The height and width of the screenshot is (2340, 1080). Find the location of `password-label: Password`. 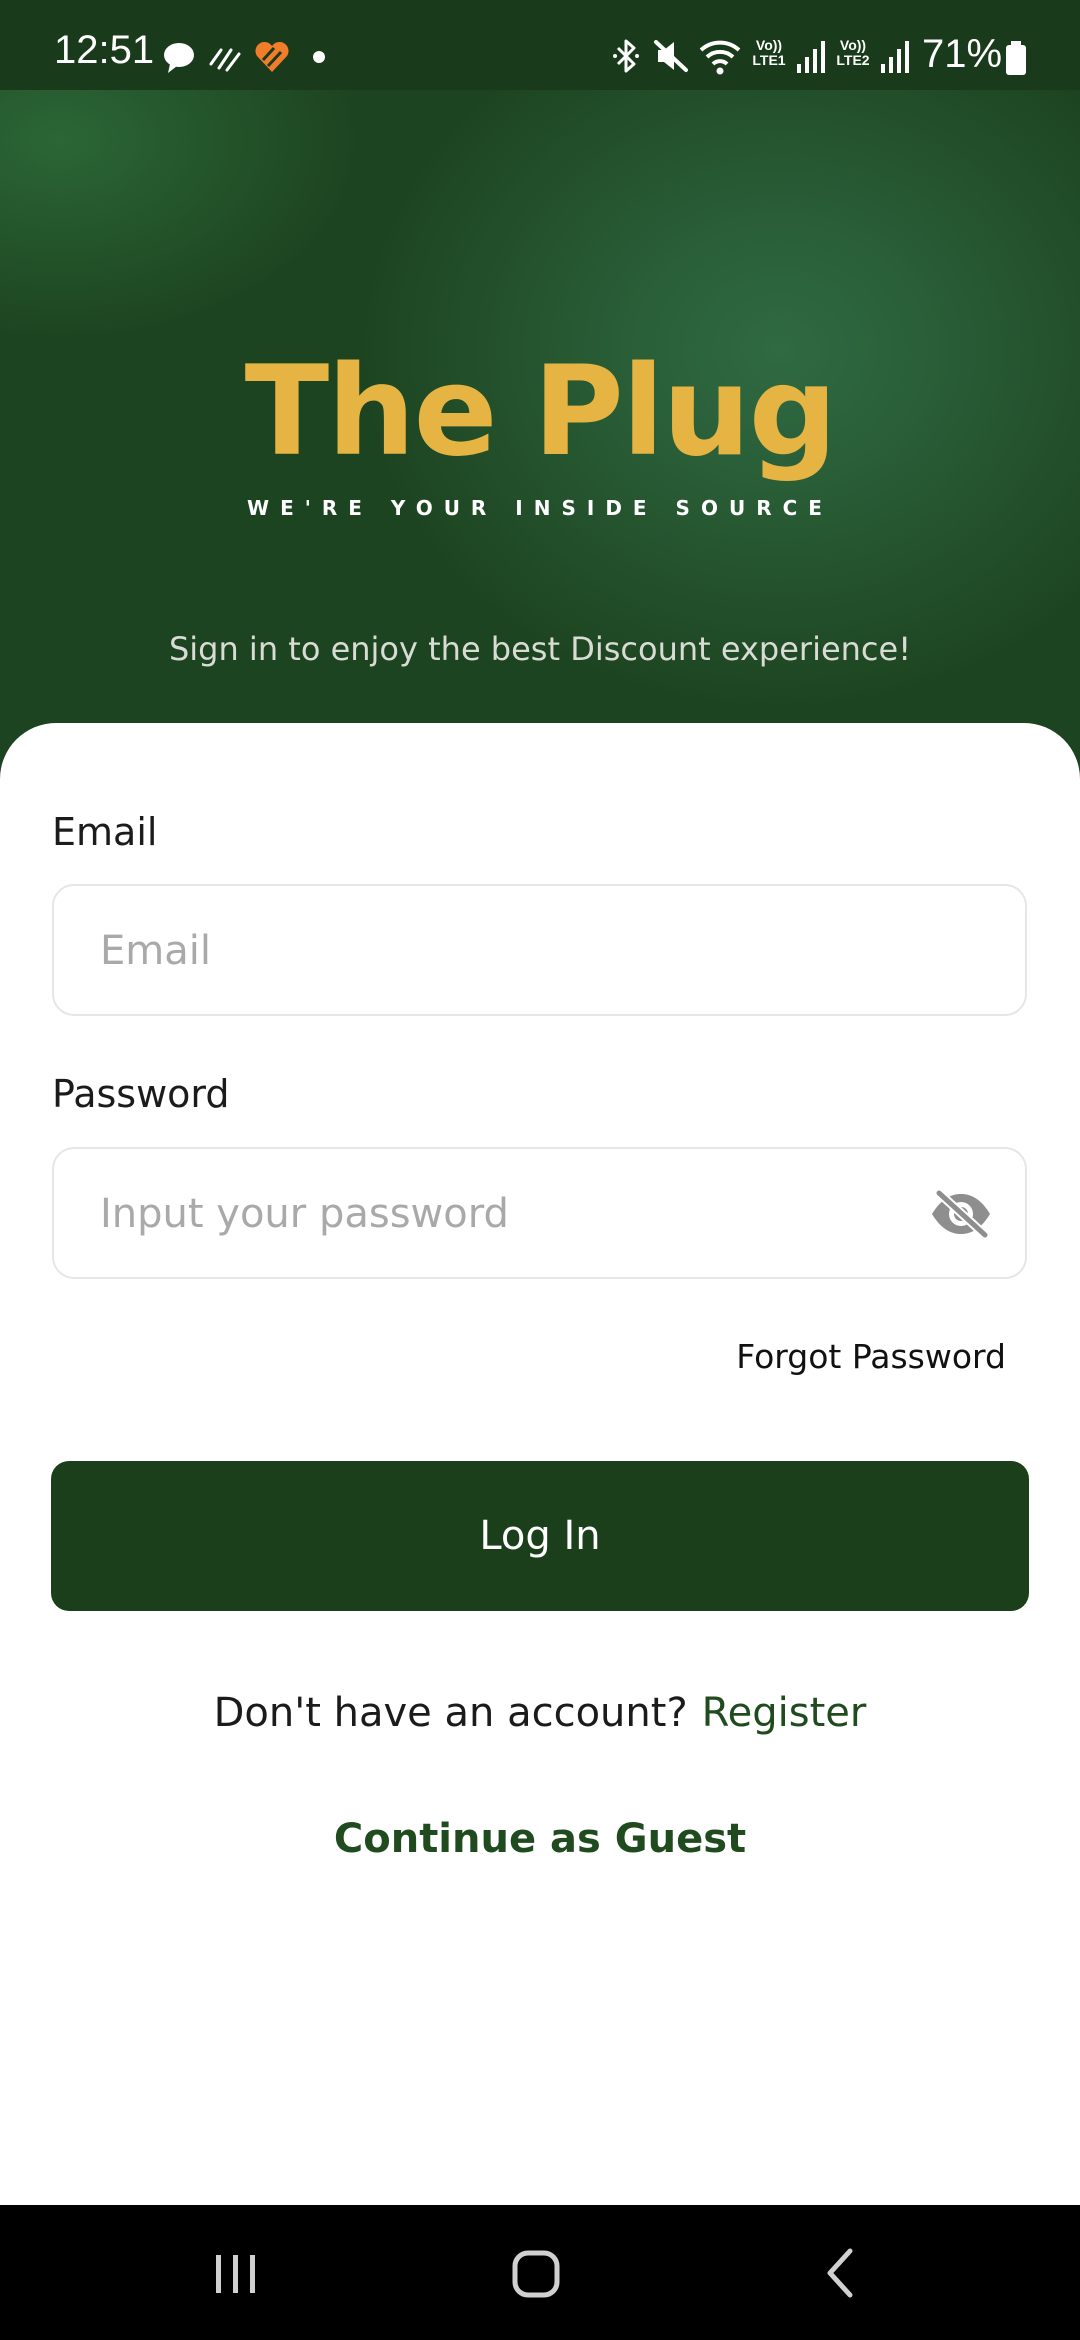

password-label: Password is located at coordinates (141, 1094).